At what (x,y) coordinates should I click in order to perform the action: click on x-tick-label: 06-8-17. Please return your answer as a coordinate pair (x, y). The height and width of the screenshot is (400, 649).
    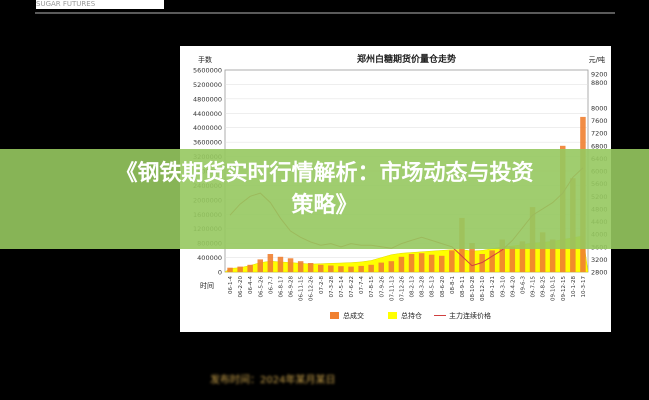
    Looking at the image, I should click on (281, 287).